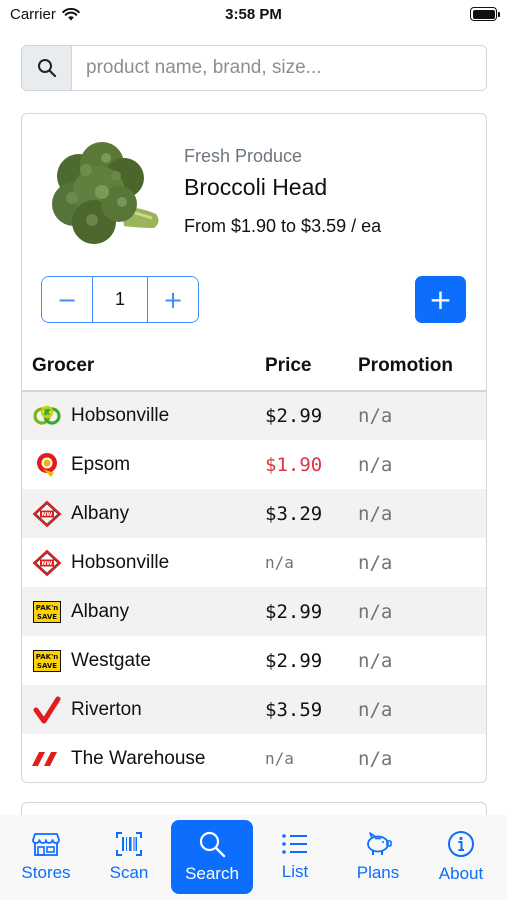 The height and width of the screenshot is (900, 507). I want to click on tab-label: Search, so click(212, 873).